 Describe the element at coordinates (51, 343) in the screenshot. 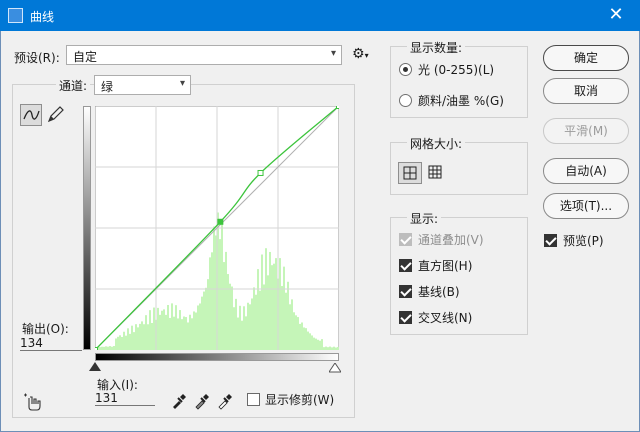

I see `output-value: 134` at that location.